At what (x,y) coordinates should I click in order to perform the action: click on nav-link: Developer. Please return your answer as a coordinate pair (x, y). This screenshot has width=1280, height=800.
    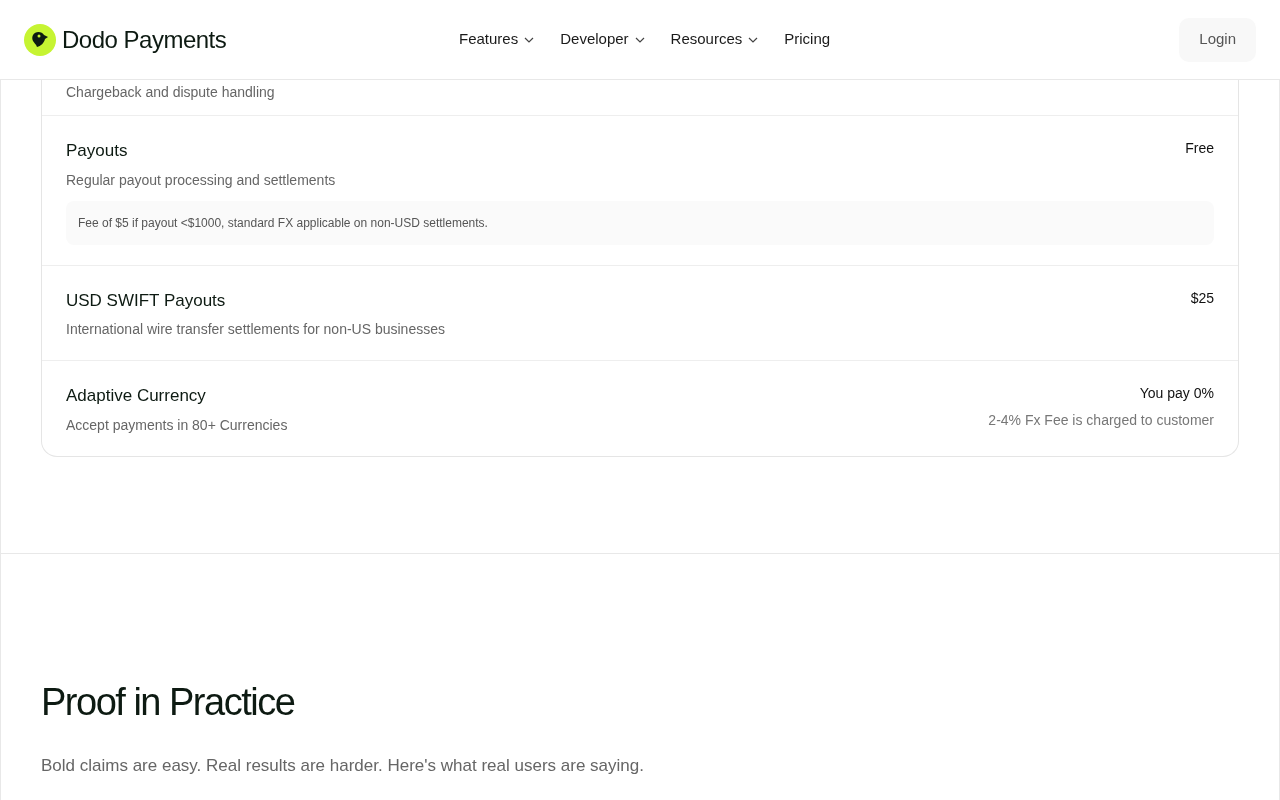
    Looking at the image, I should click on (602, 39).